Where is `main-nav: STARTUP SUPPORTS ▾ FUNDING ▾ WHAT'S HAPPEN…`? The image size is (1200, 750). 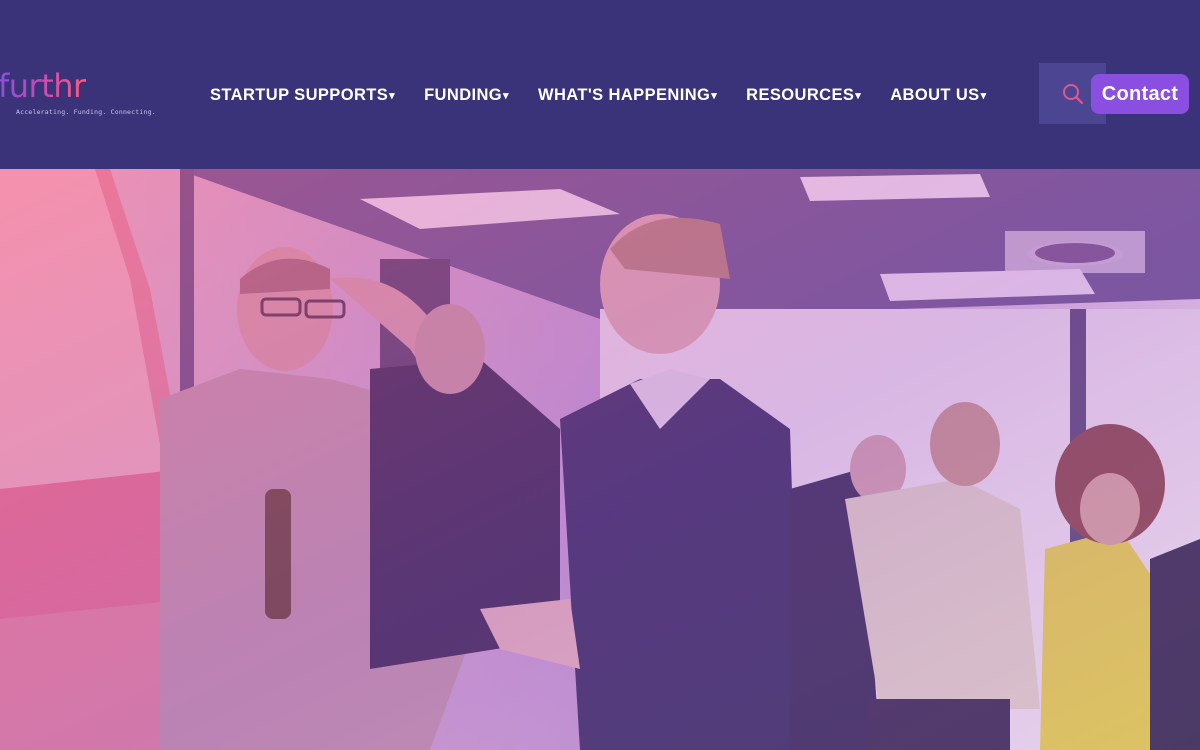
main-nav: STARTUP SUPPORTS ▾ FUNDING ▾ WHAT'S HAPPEN… is located at coordinates (613, 95).